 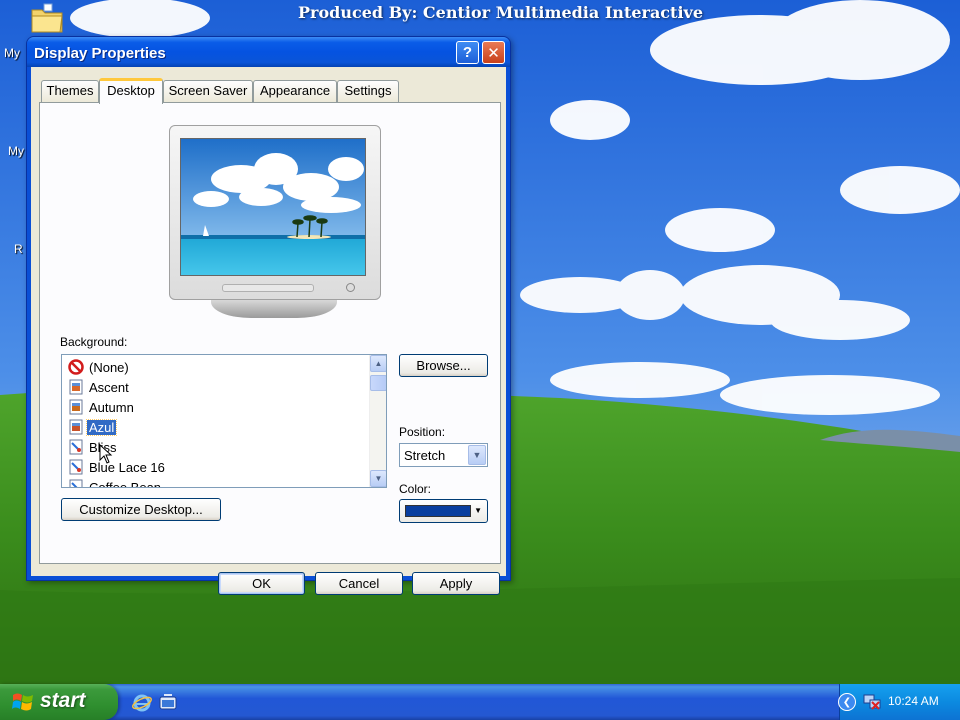 What do you see at coordinates (295, 91) in the screenshot?
I see `tab-appearance: Appearance` at bounding box center [295, 91].